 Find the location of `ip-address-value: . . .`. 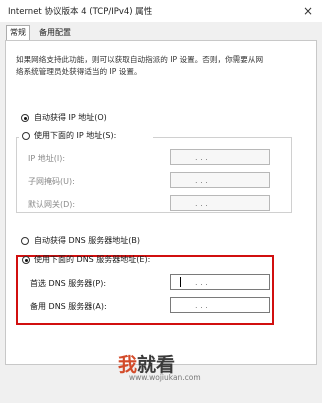

ip-address-value: . . . is located at coordinates (201, 157).